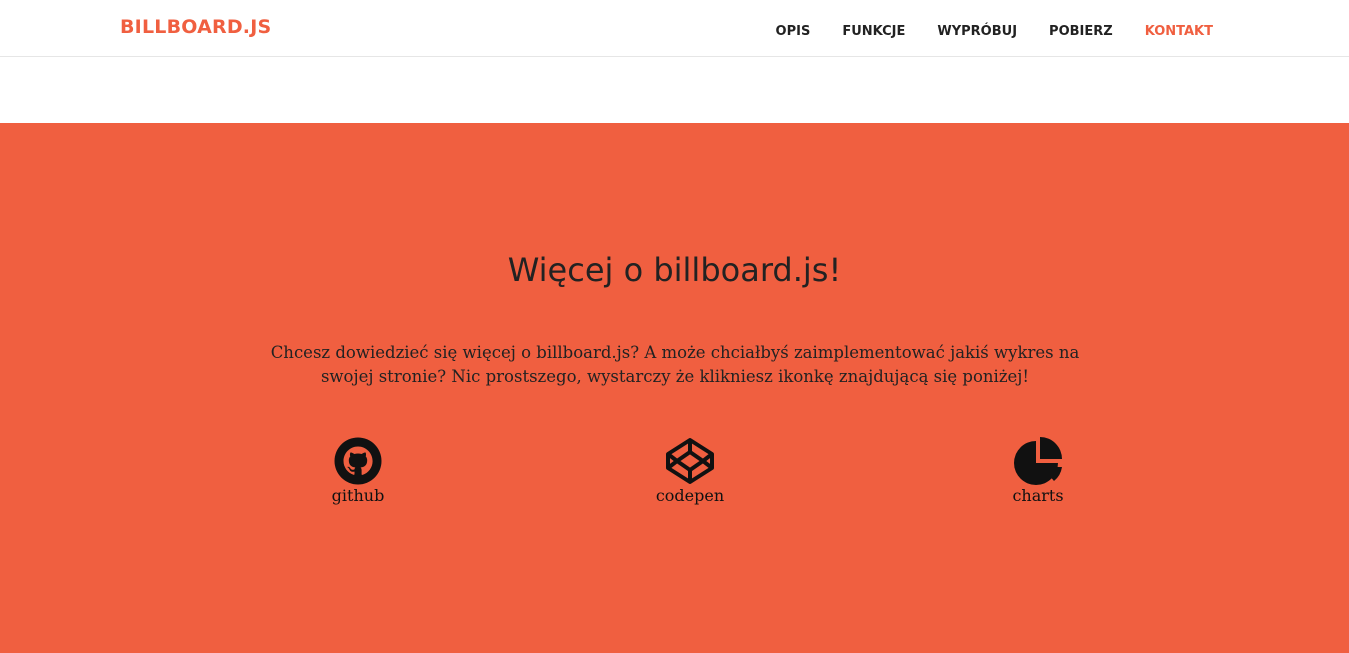 This screenshot has height=653, width=1349. Describe the element at coordinates (195, 27) in the screenshot. I see `brand-link: BILLBOARD.JS` at that location.